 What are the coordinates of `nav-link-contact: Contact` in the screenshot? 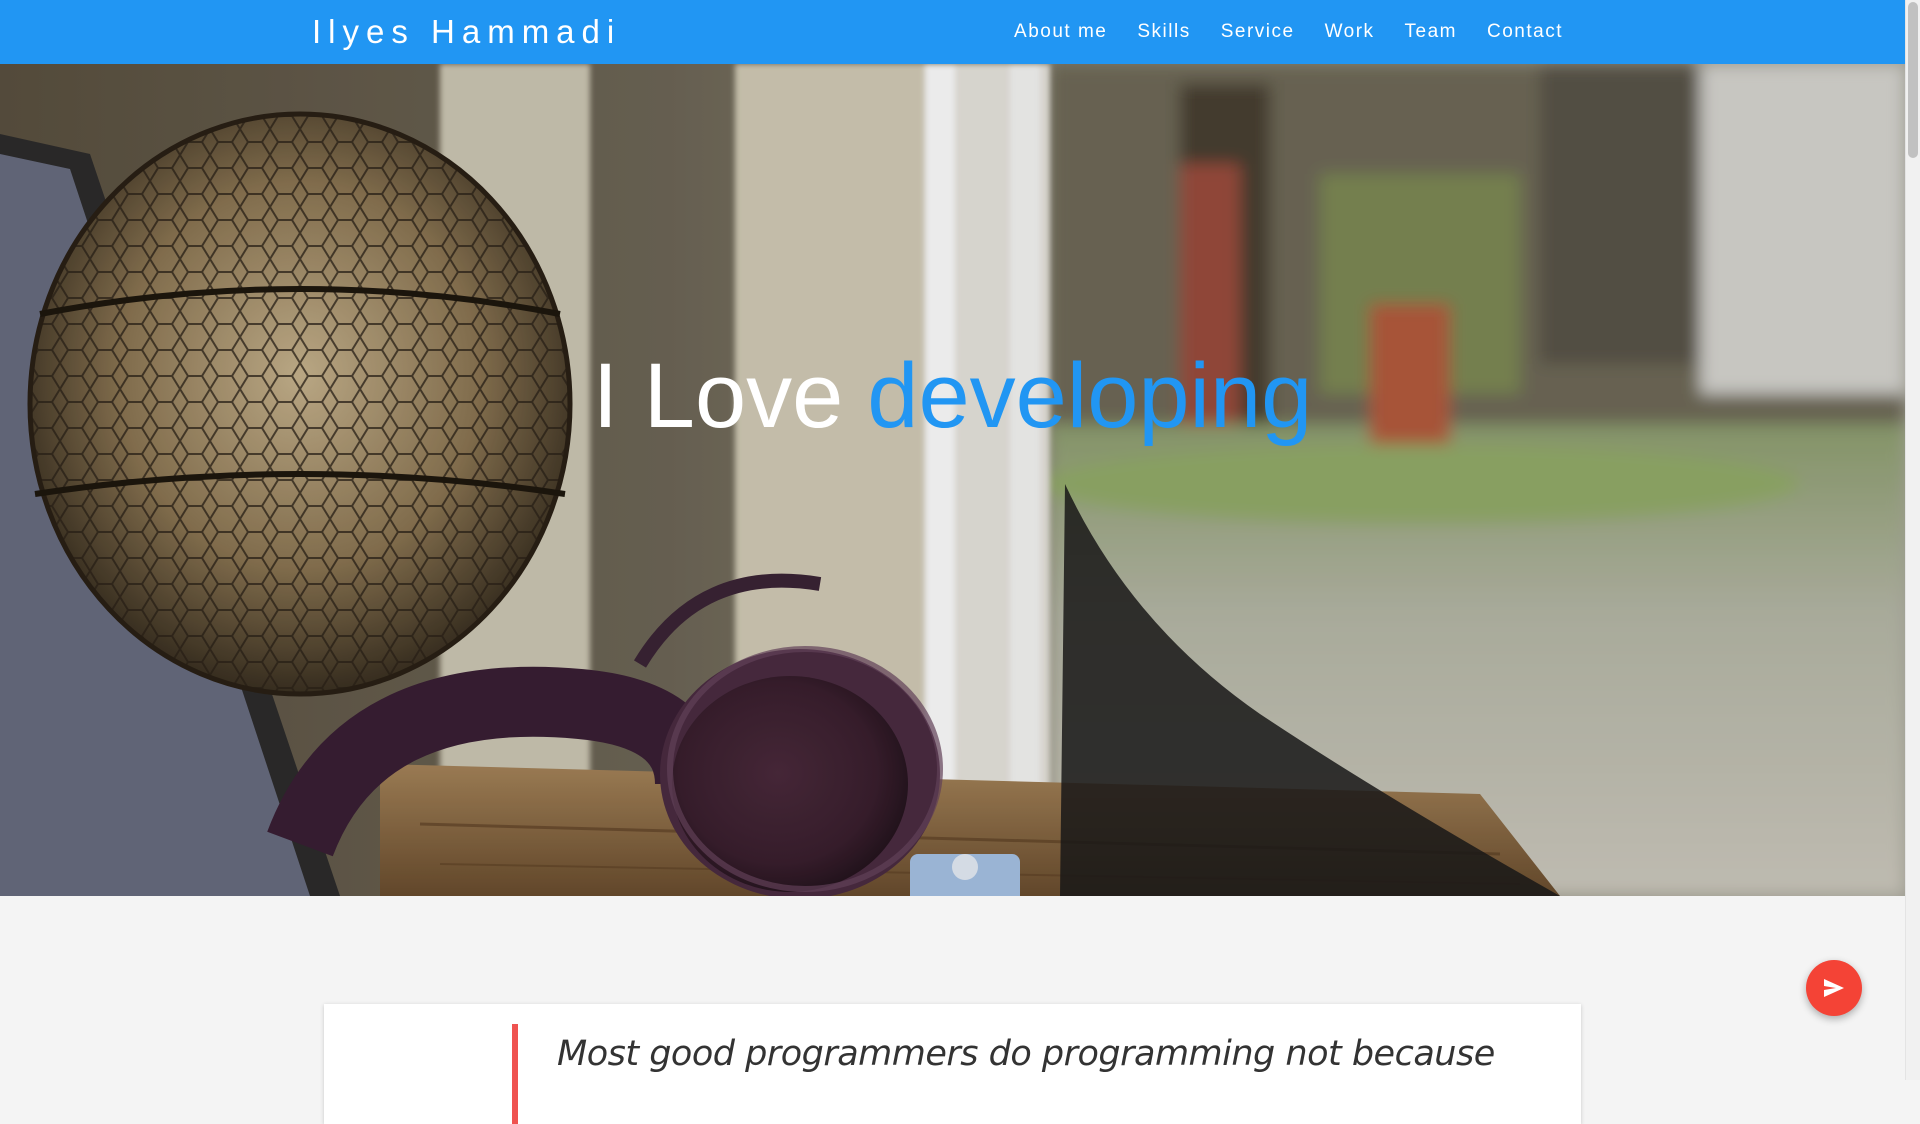 It's located at (1525, 32).